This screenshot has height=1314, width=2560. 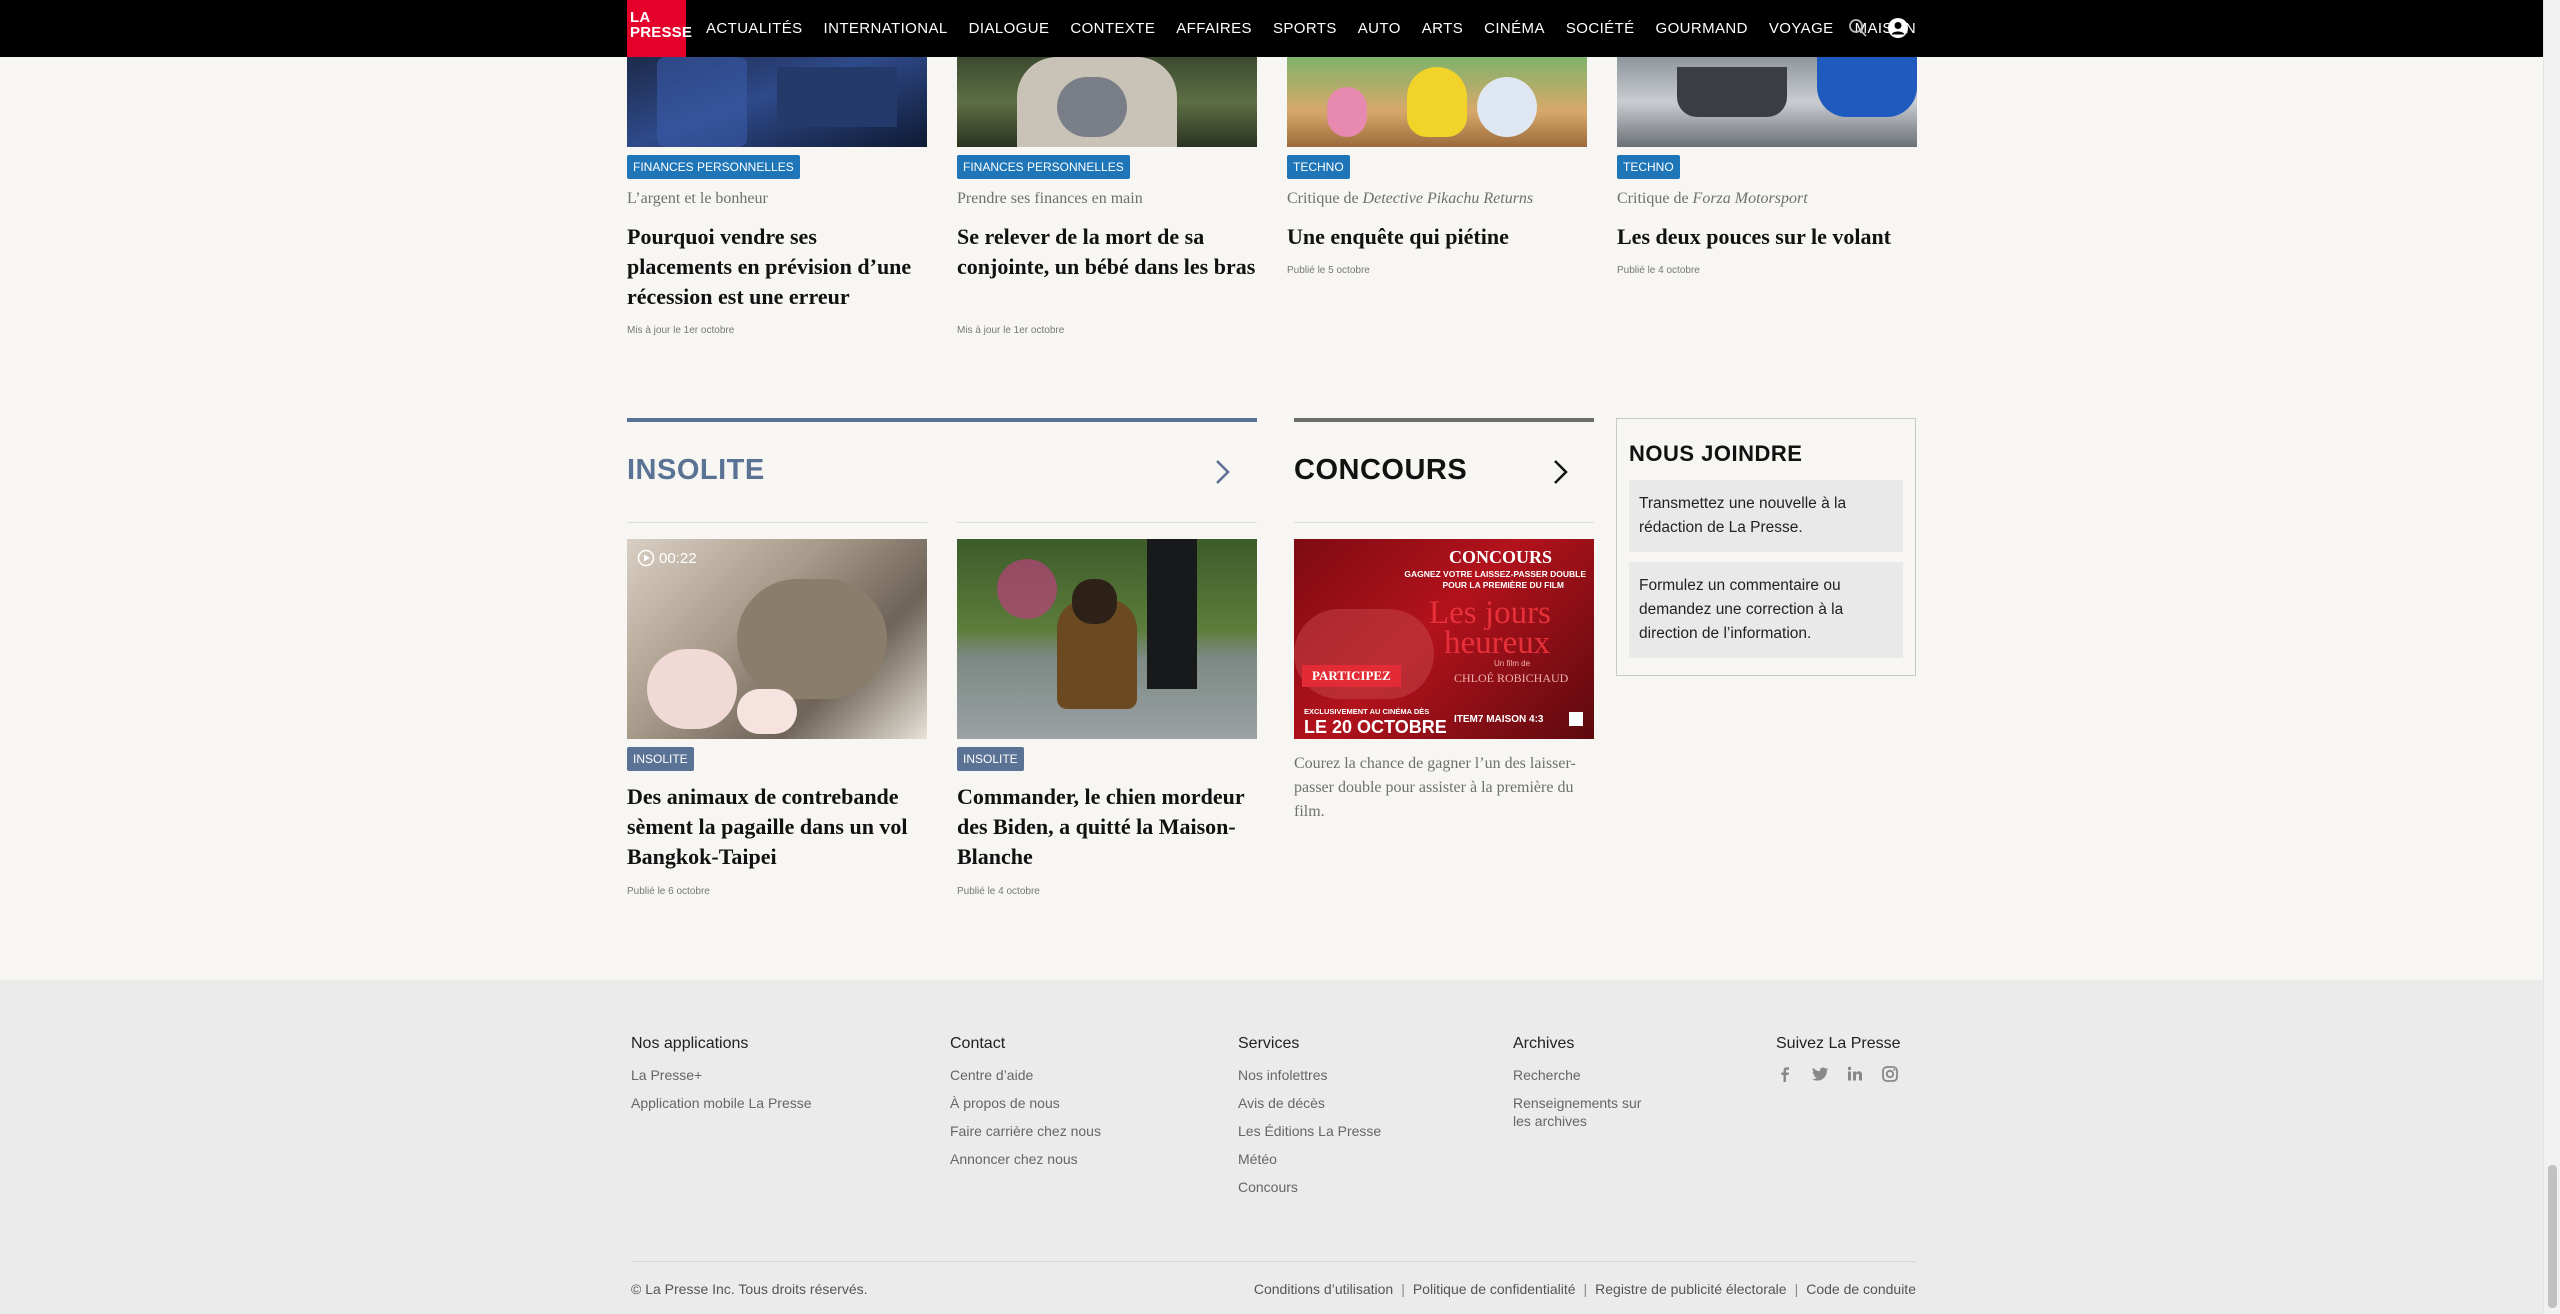 What do you see at coordinates (1014, 1159) in the screenshot?
I see `footer-link: Annoncer chez nous` at bounding box center [1014, 1159].